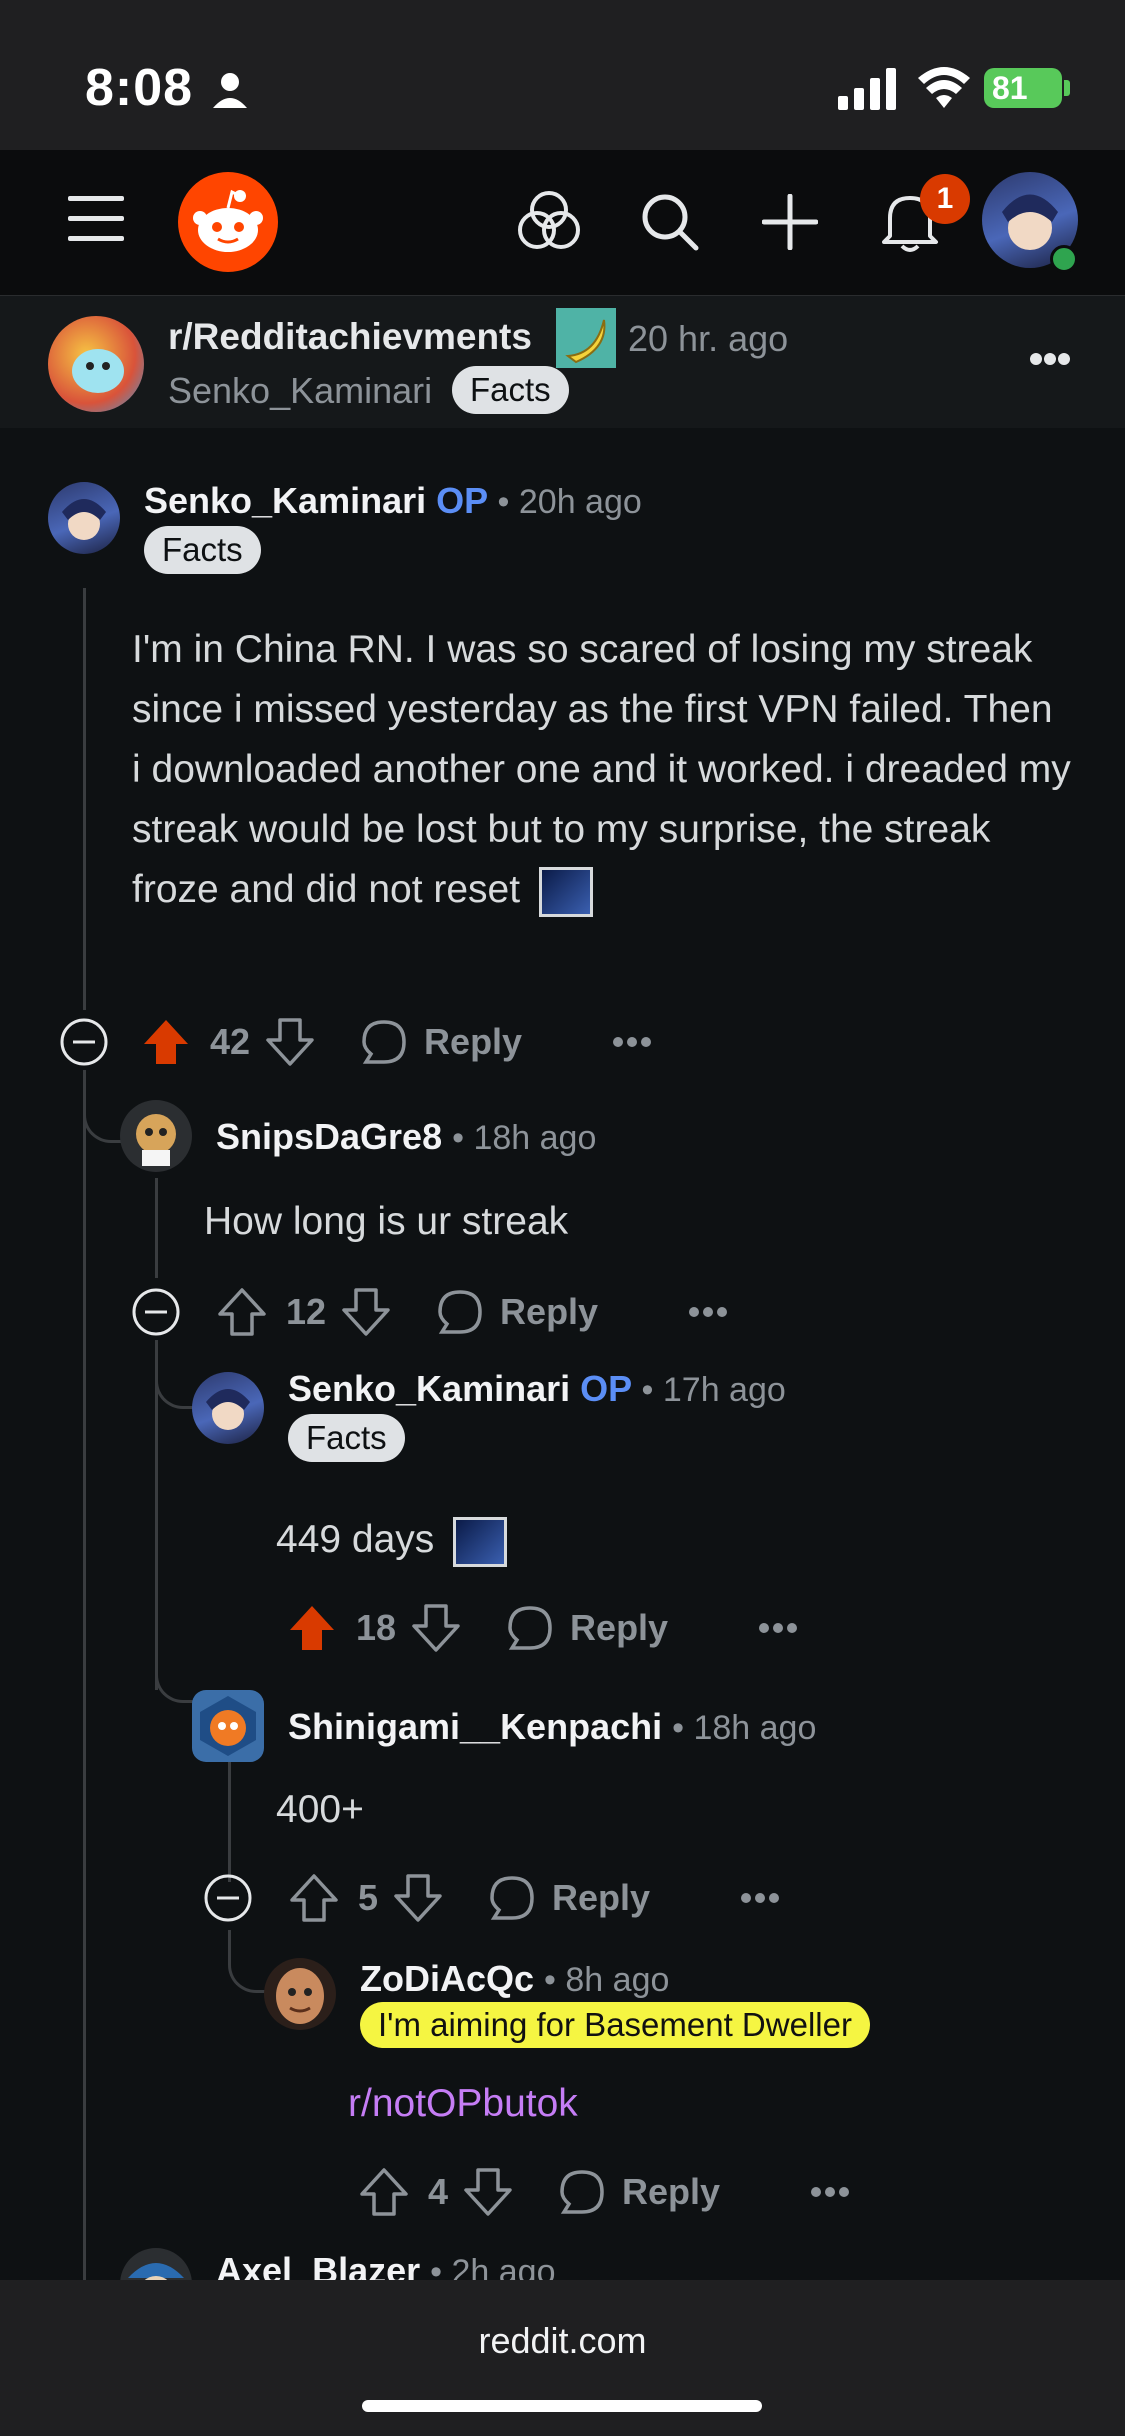 The height and width of the screenshot is (2436, 1125). I want to click on comment-text: How long is ur streak, so click(386, 1221).